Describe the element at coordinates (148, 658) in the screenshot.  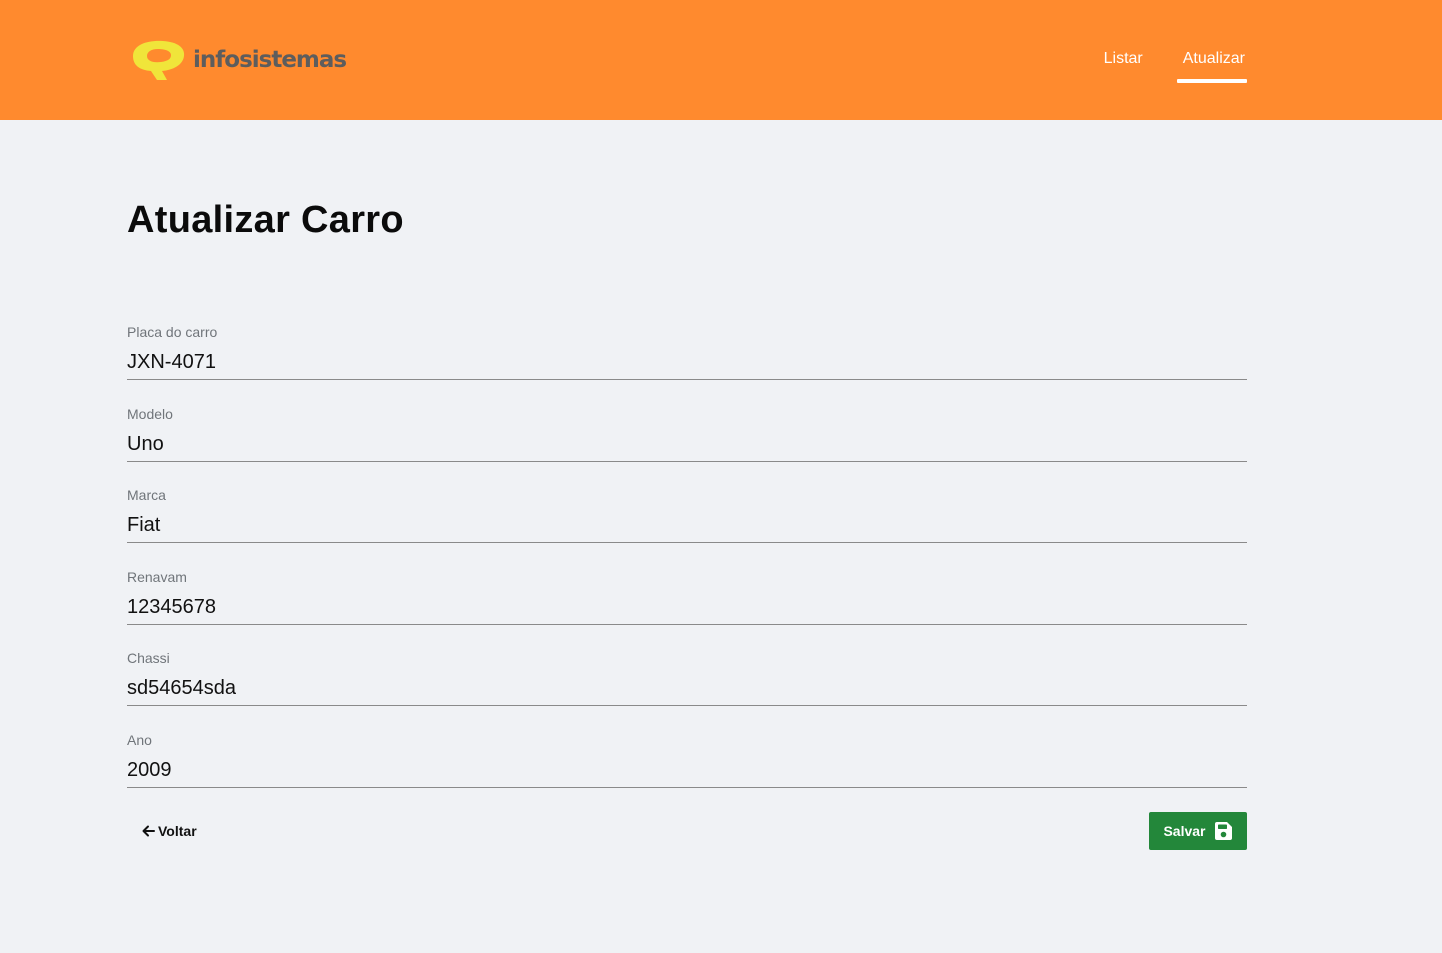
I see `field-label: Chassi` at that location.